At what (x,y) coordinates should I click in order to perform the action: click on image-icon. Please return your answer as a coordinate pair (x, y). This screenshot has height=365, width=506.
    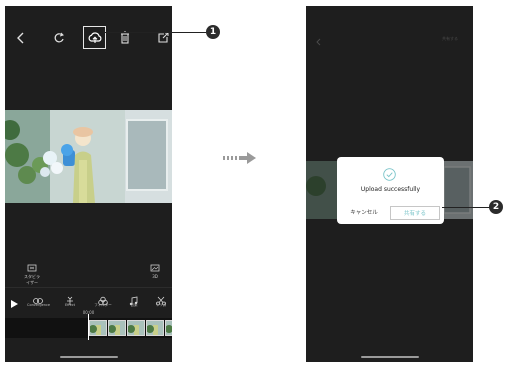
    Looking at the image, I should click on (155, 268).